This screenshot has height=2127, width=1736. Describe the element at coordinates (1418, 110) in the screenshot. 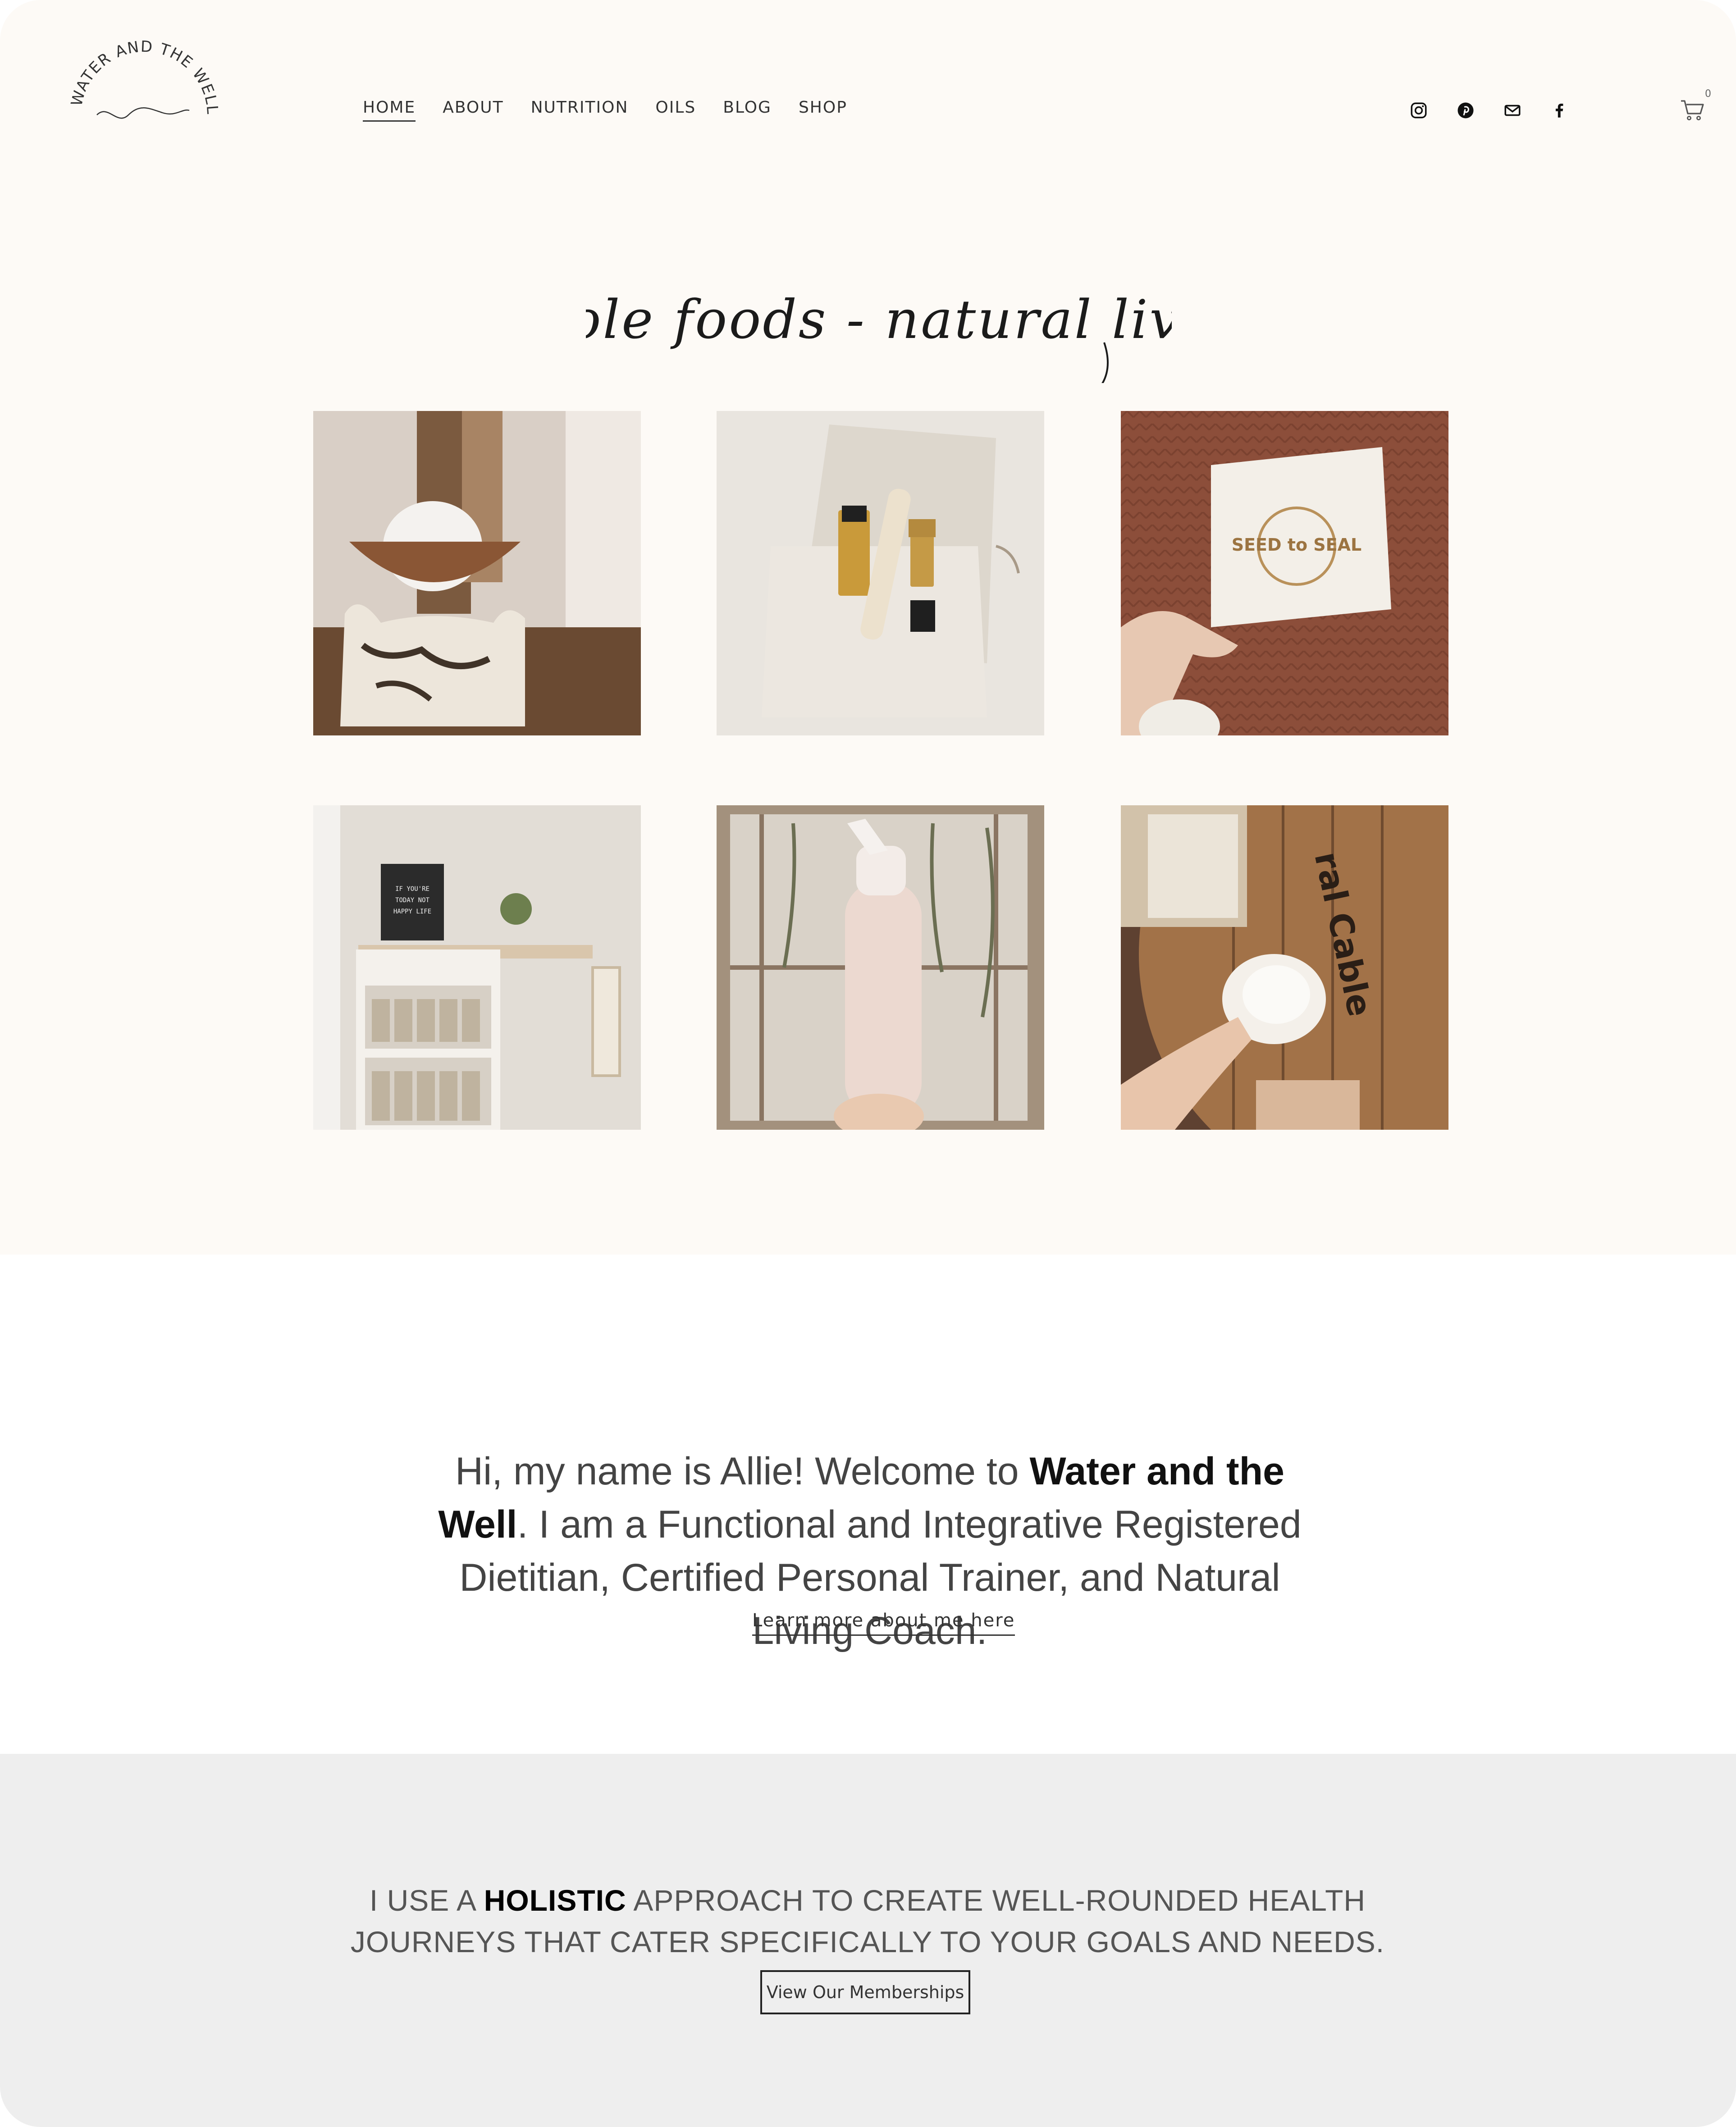

I see `instagram-icon` at that location.